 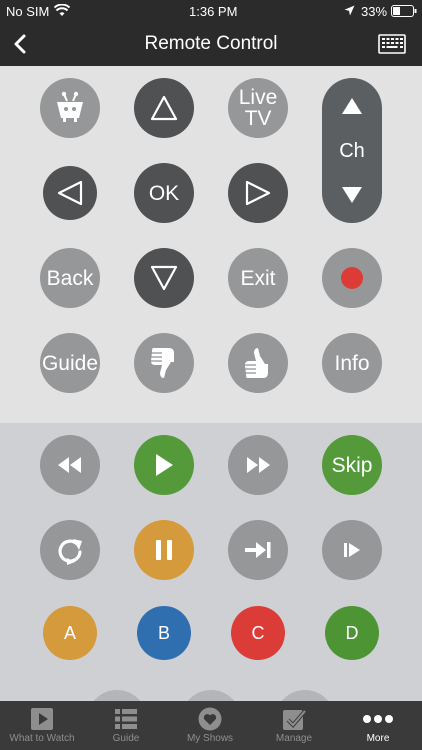 What do you see at coordinates (70, 363) in the screenshot?
I see `guide-button: Guide` at bounding box center [70, 363].